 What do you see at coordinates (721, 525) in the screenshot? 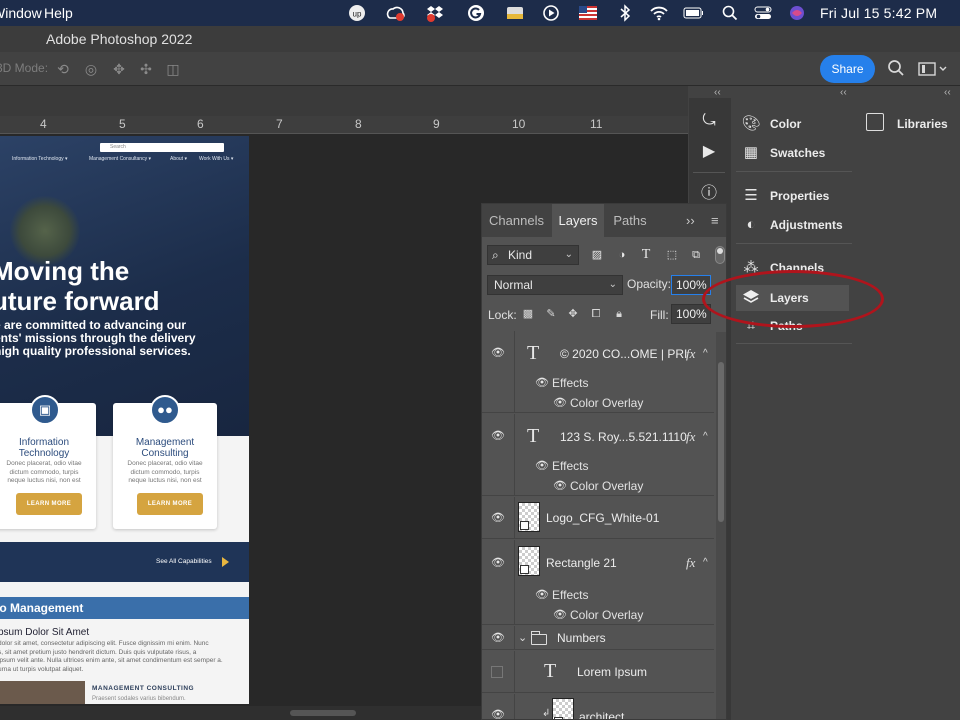
I see `layers-scrollbar` at bounding box center [721, 525].